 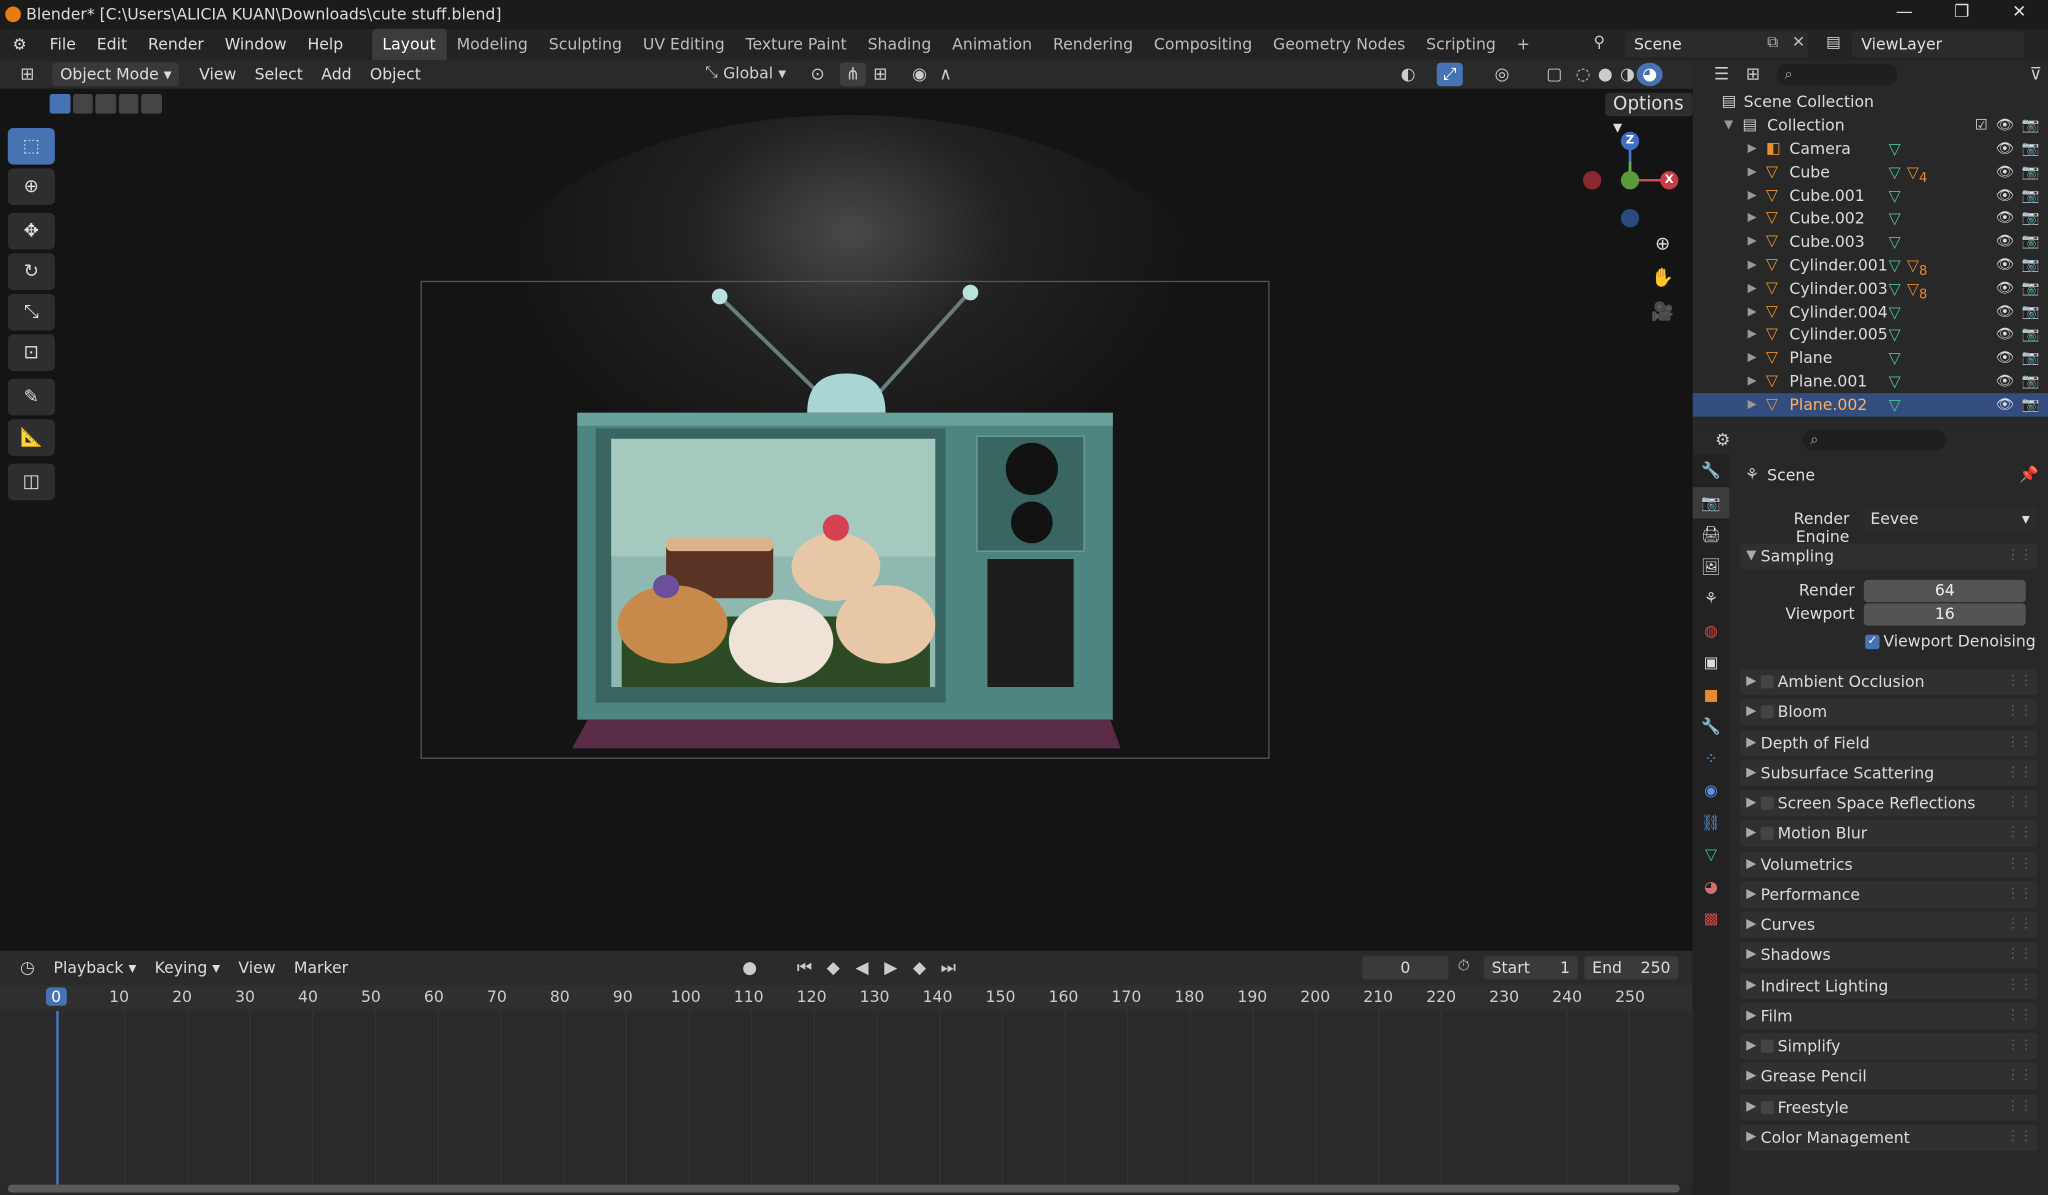 I want to click on end-frame-field: End 250, so click(x=1631, y=968).